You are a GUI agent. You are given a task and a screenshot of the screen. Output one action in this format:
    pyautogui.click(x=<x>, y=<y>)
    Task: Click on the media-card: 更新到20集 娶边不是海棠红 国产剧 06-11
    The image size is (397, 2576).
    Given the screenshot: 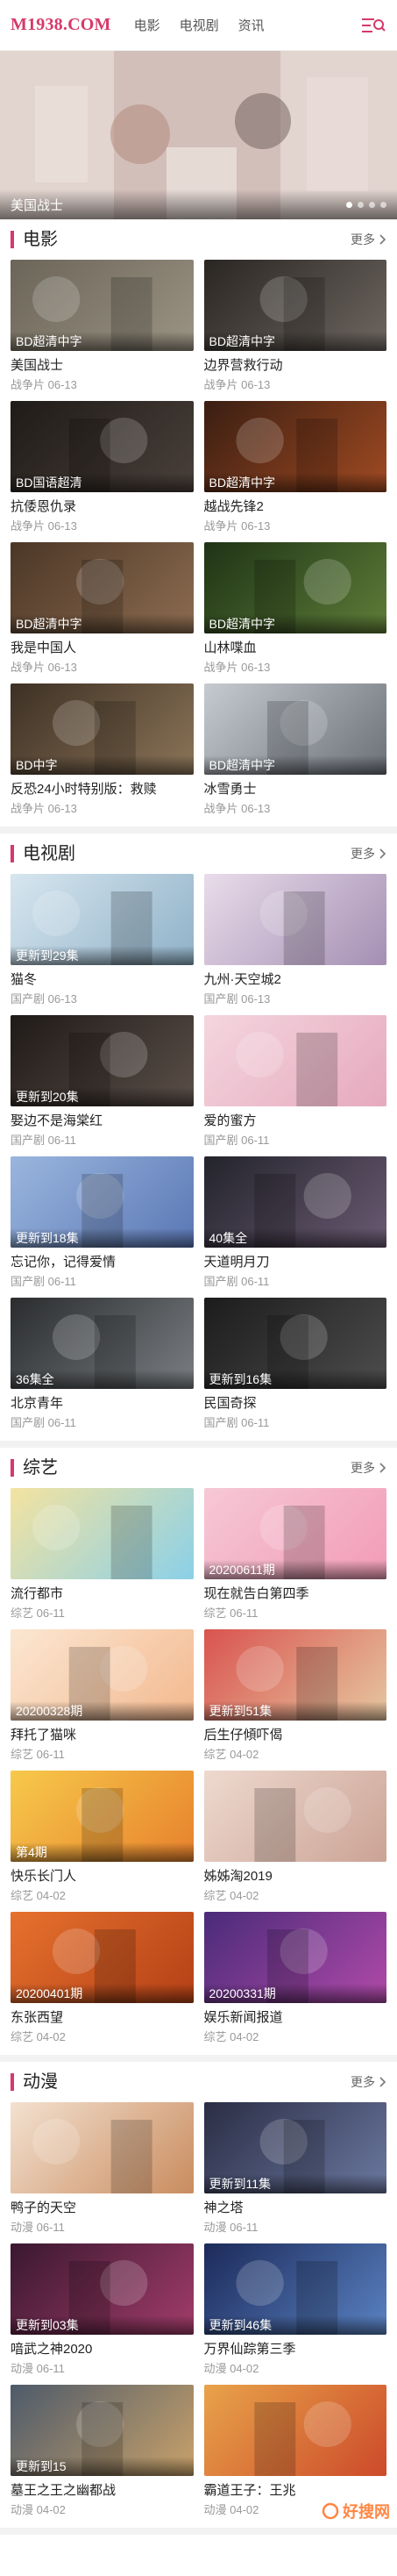 What is the action you would take?
    pyautogui.click(x=102, y=1083)
    